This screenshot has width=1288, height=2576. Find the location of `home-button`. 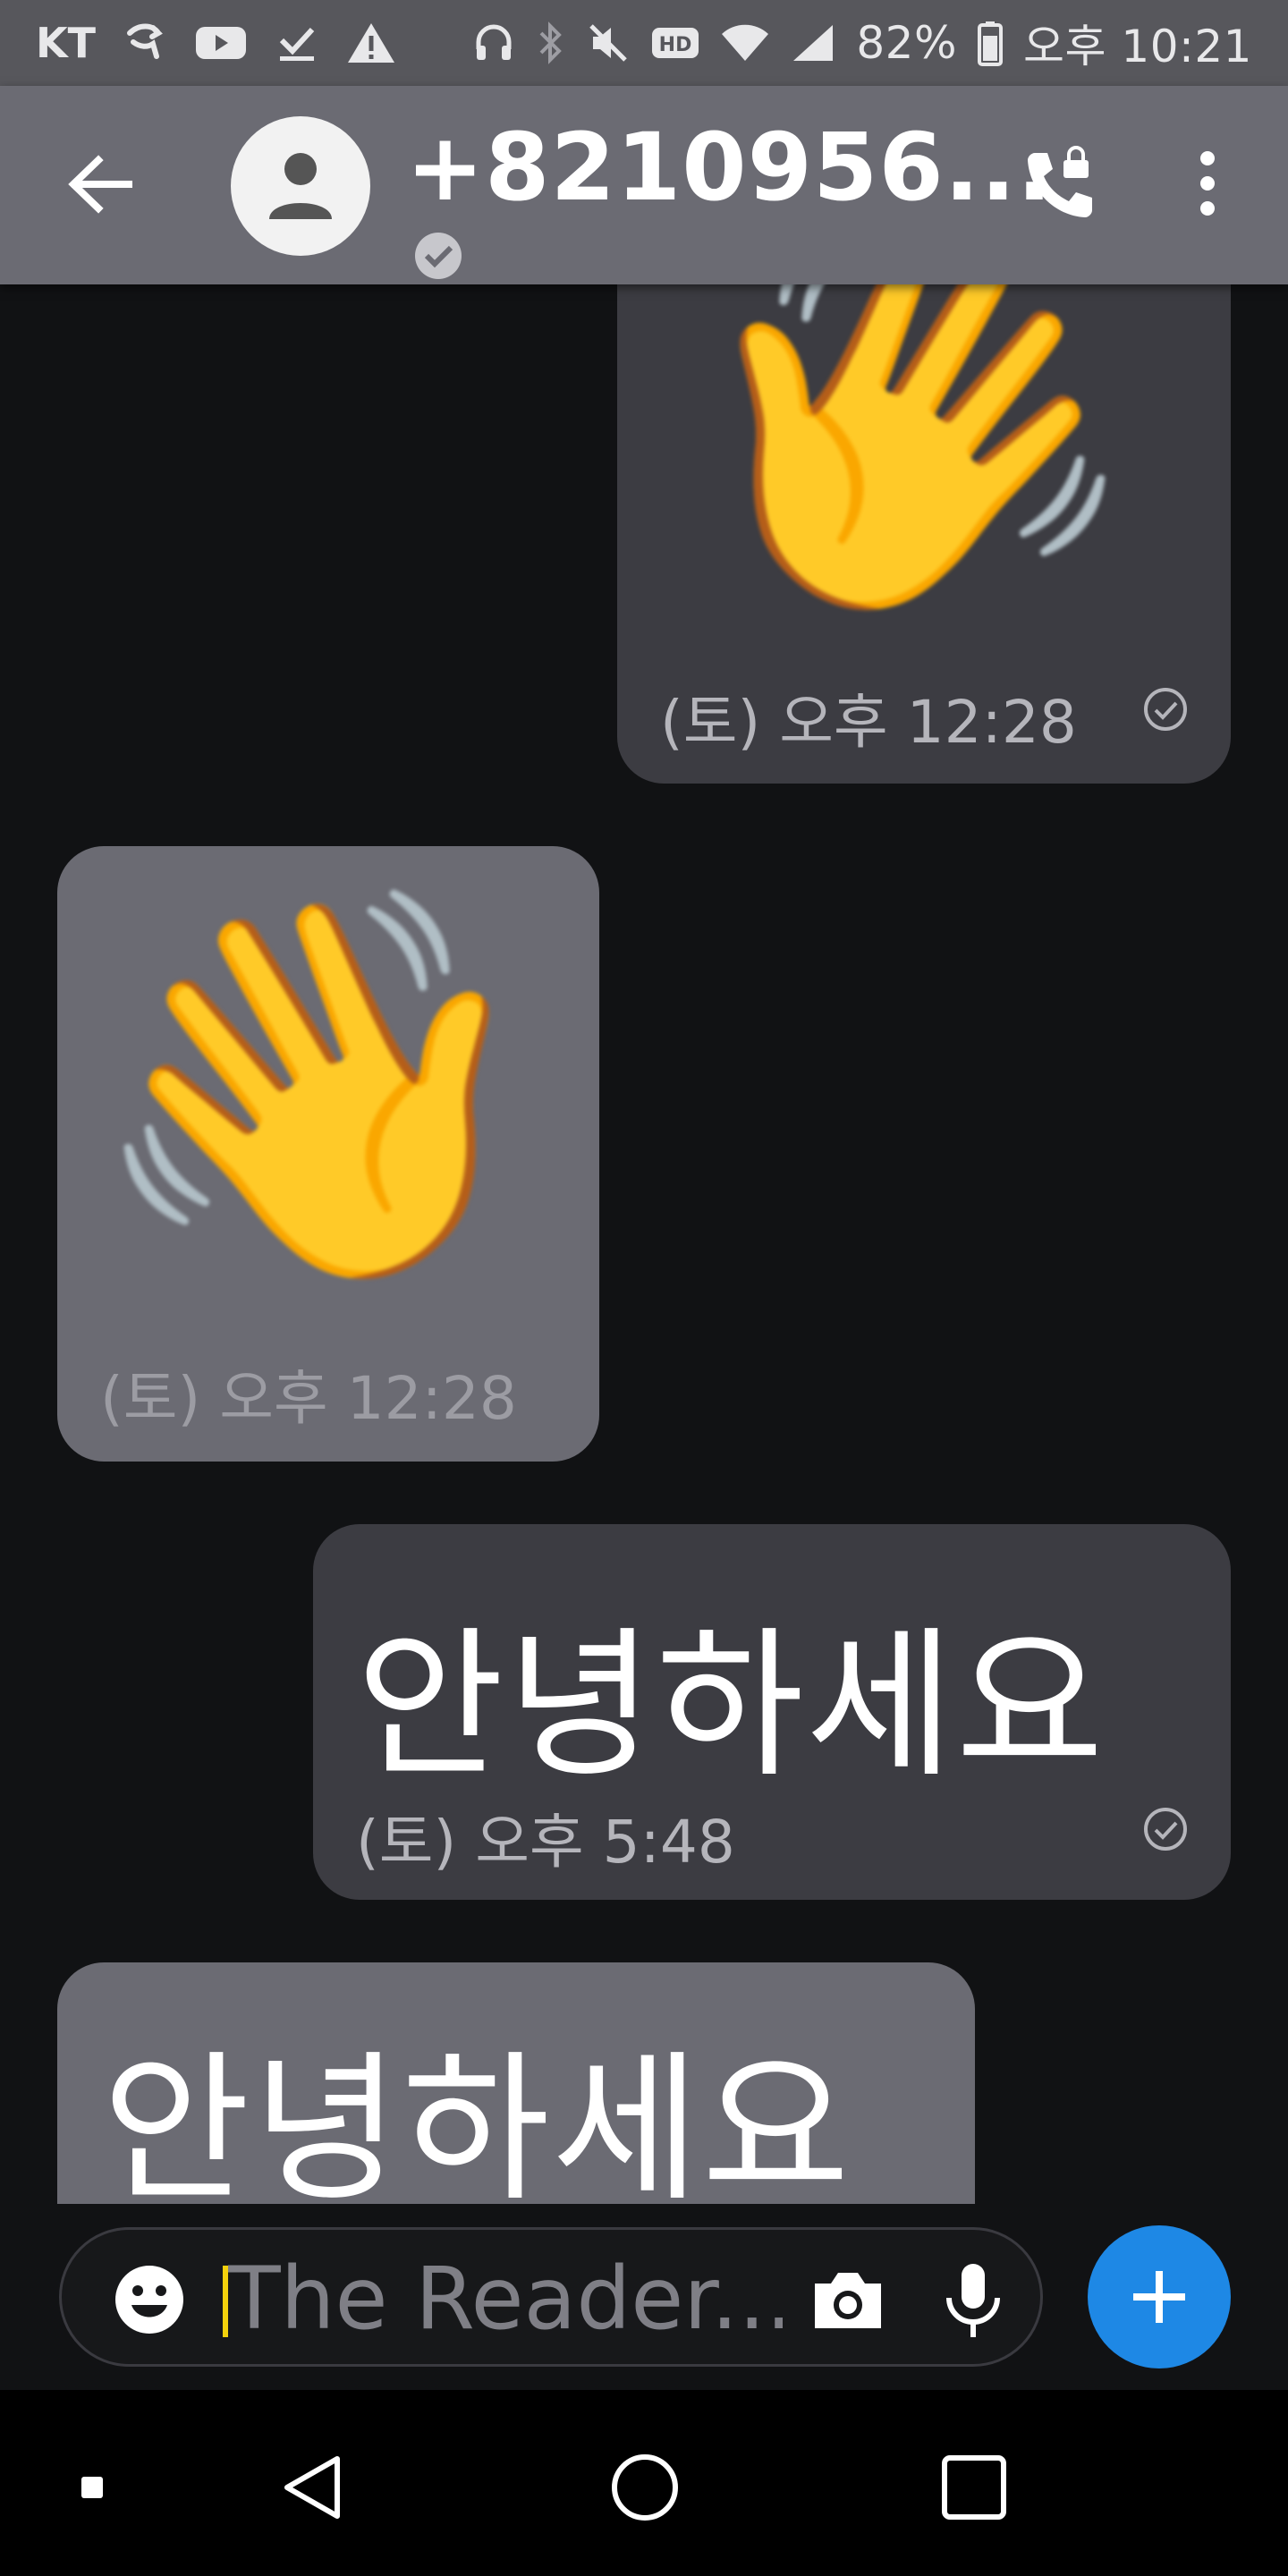

home-button is located at coordinates (645, 2487).